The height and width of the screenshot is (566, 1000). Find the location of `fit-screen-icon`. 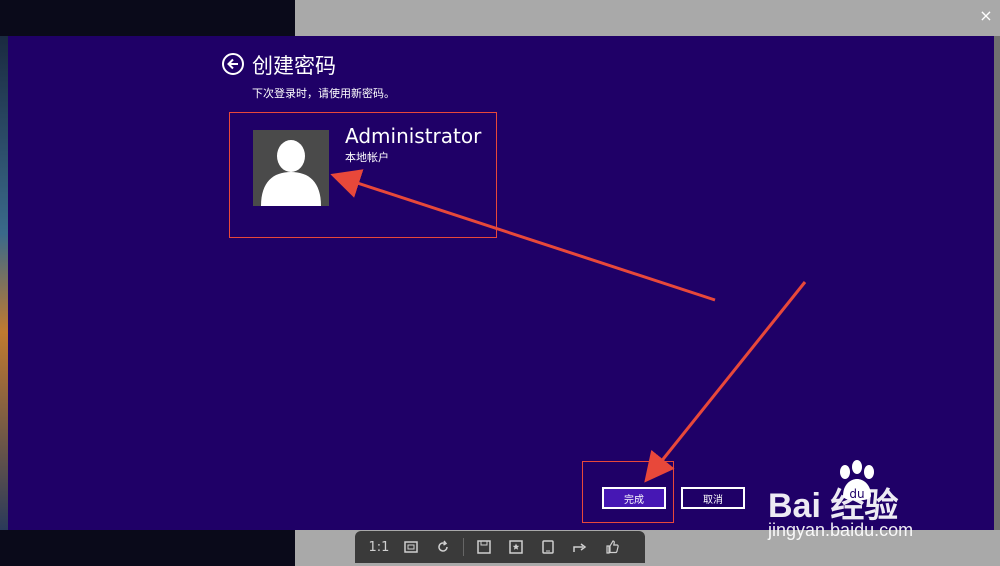

fit-screen-icon is located at coordinates (411, 547).